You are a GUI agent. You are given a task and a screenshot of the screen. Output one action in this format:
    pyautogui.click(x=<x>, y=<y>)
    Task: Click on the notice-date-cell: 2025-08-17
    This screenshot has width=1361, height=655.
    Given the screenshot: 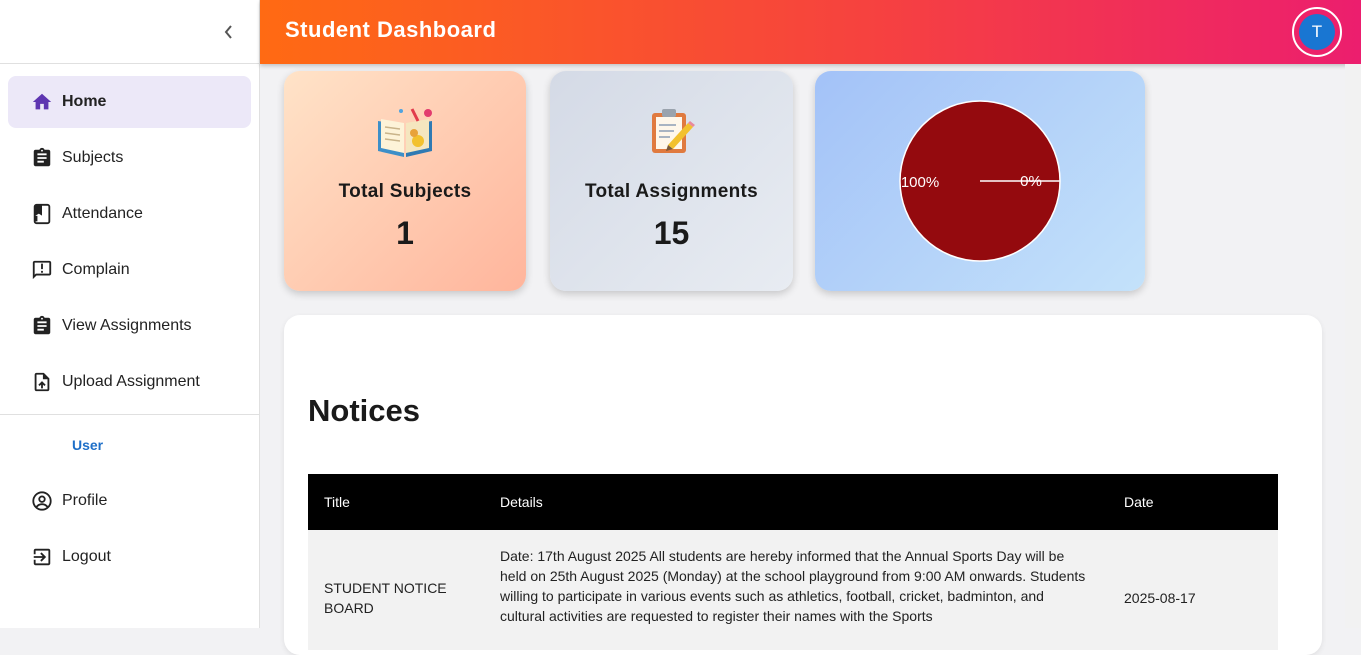 What is the action you would take?
    pyautogui.click(x=1160, y=598)
    